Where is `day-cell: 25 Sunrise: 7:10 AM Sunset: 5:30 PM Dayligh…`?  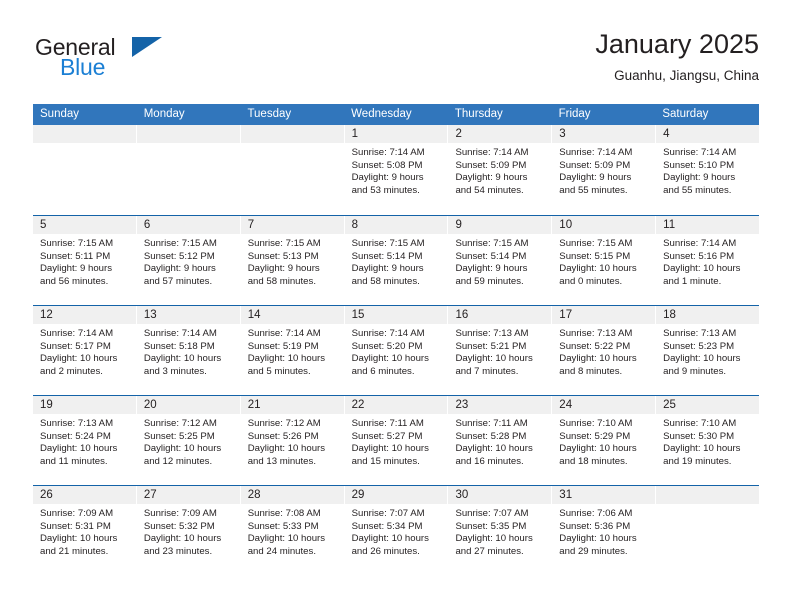
day-cell: 25 Sunrise: 7:10 AM Sunset: 5:30 PM Dayligh… is located at coordinates (708, 440).